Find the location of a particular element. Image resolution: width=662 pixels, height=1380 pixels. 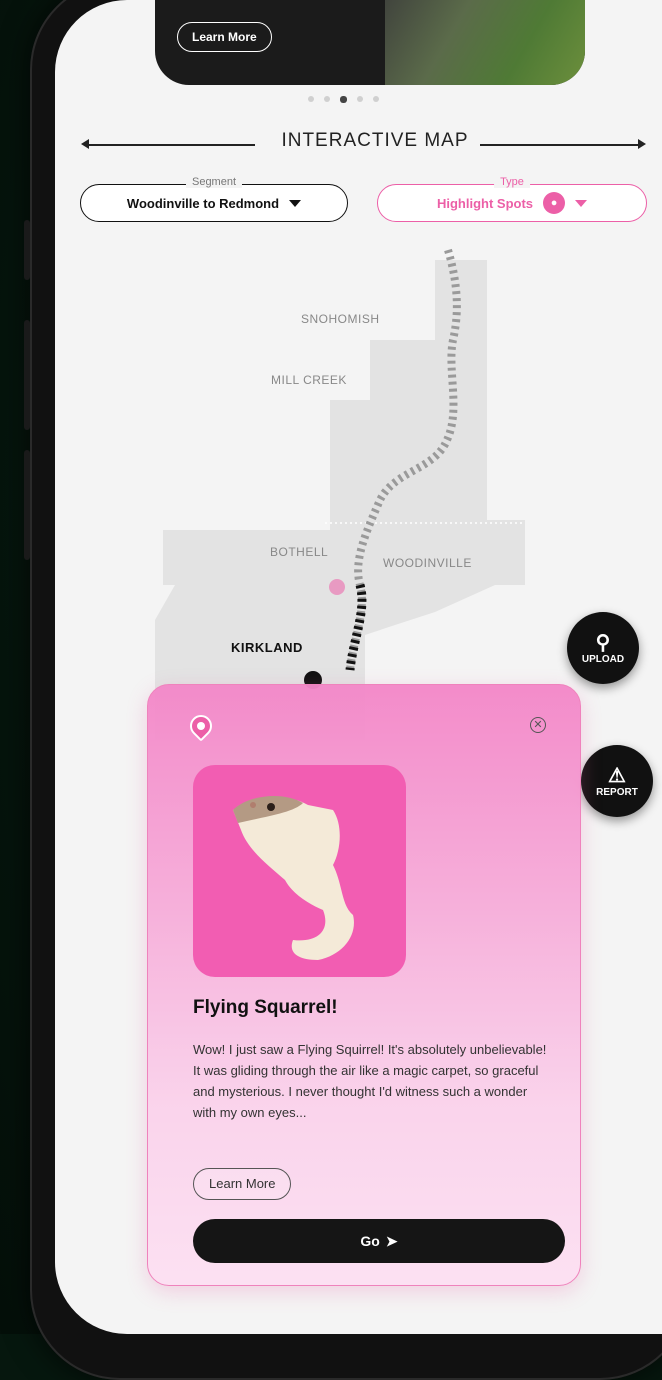

go-button: Go ➤ is located at coordinates (379, 1241).